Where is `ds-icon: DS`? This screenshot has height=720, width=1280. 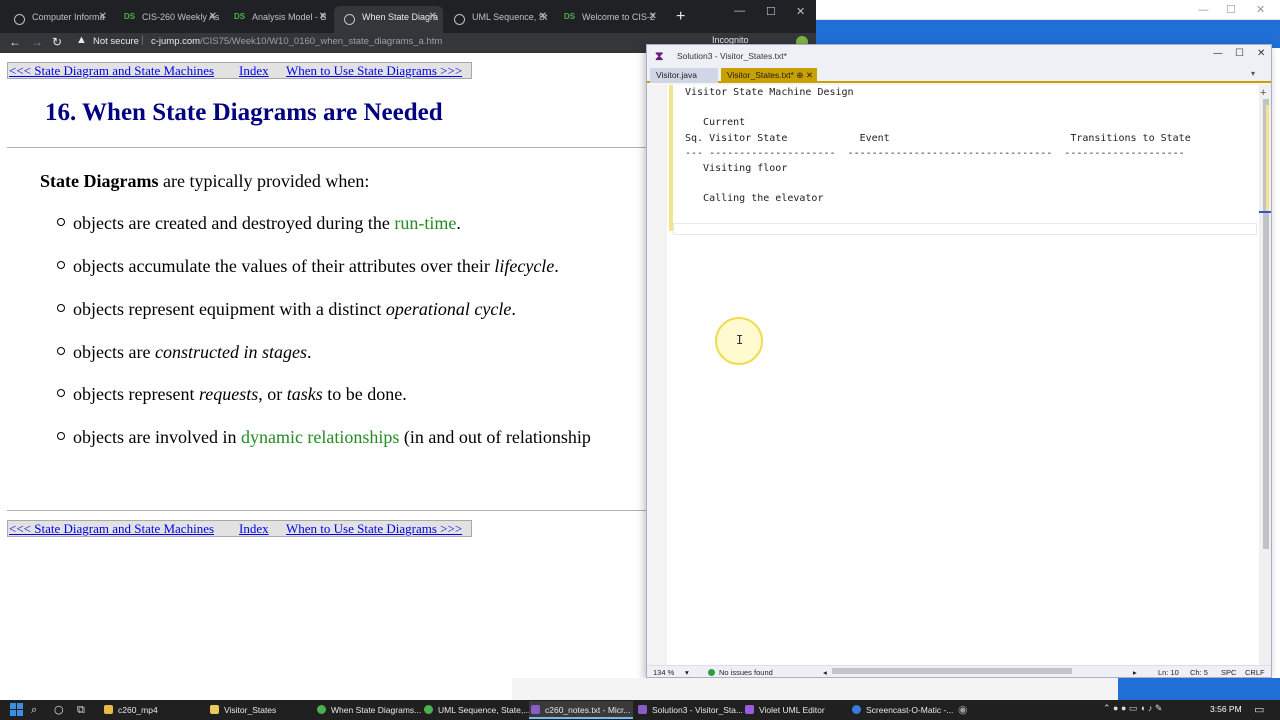
ds-icon: DS is located at coordinates (240, 16).